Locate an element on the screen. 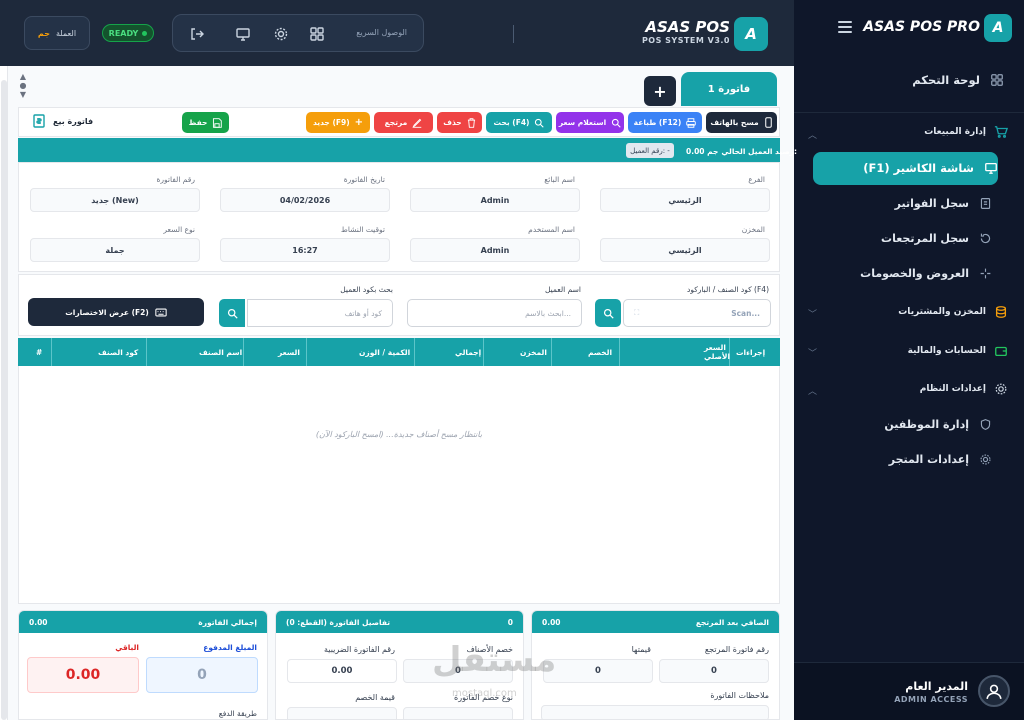 The width and height of the screenshot is (1024, 720). column-header: إجمالي is located at coordinates (448, 352).